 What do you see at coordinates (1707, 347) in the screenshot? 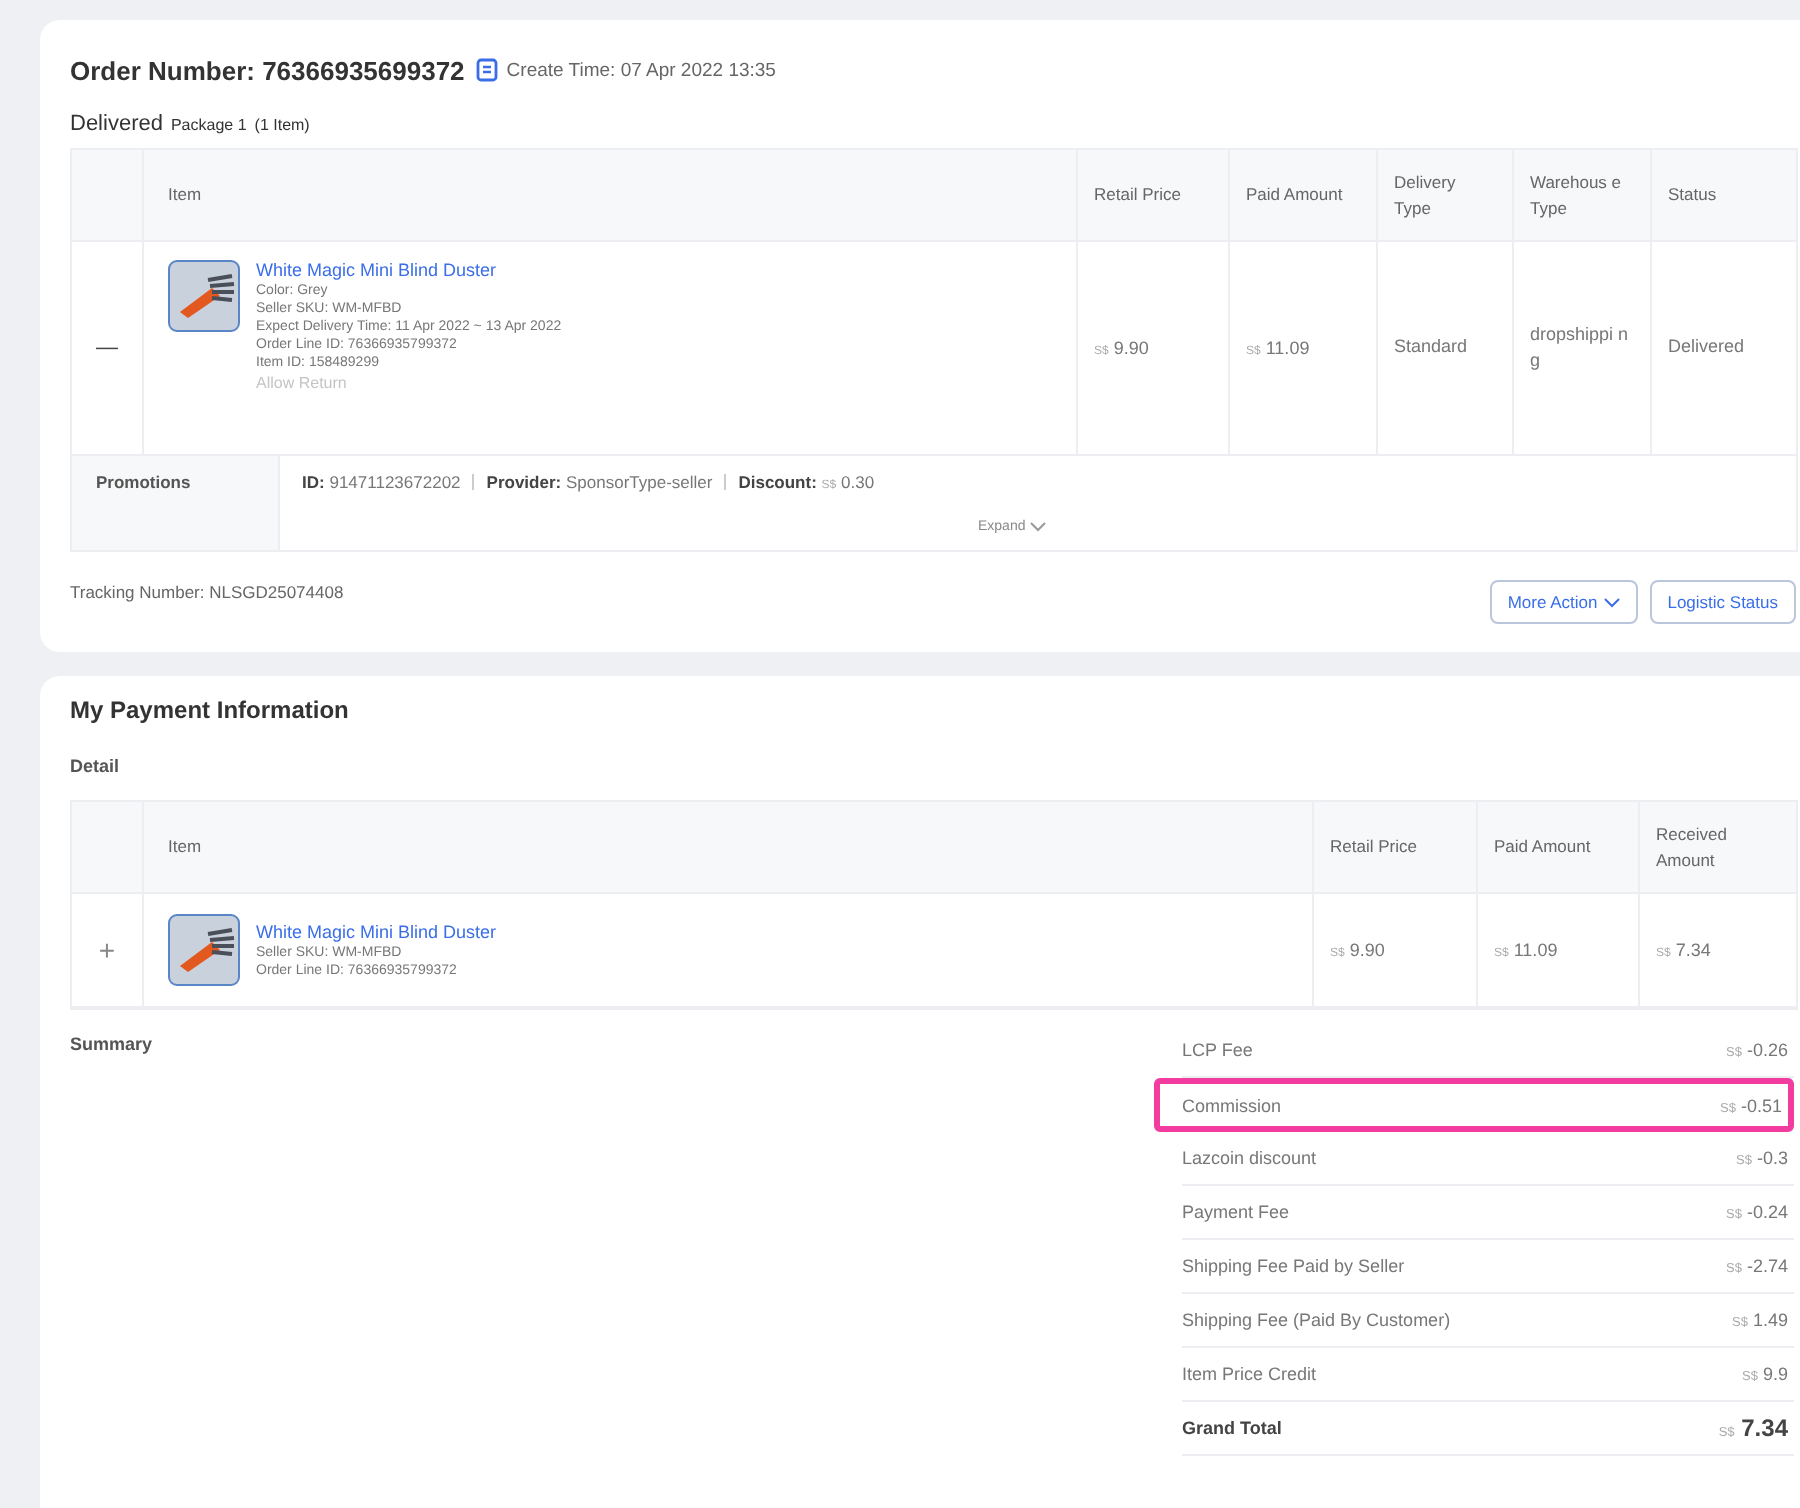
I see `item-status: Delivered` at bounding box center [1707, 347].